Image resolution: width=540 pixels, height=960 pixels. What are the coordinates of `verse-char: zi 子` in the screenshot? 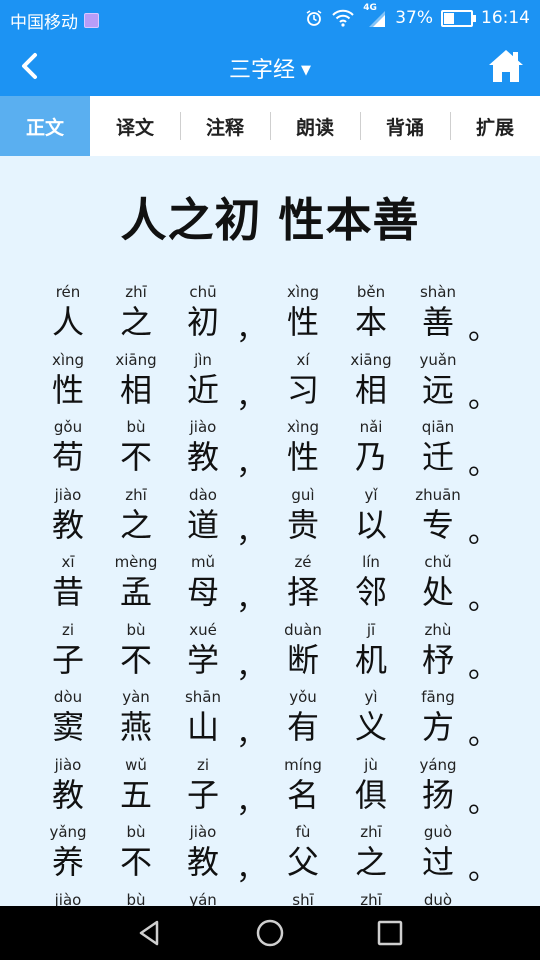 It's located at (203, 785).